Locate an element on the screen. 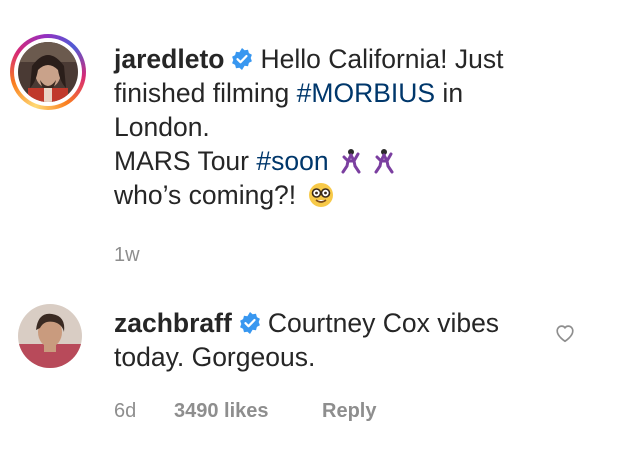 The width and height of the screenshot is (620, 457). comment-line-1: zachbraff Courtney Cox vibes is located at coordinates (334, 323).